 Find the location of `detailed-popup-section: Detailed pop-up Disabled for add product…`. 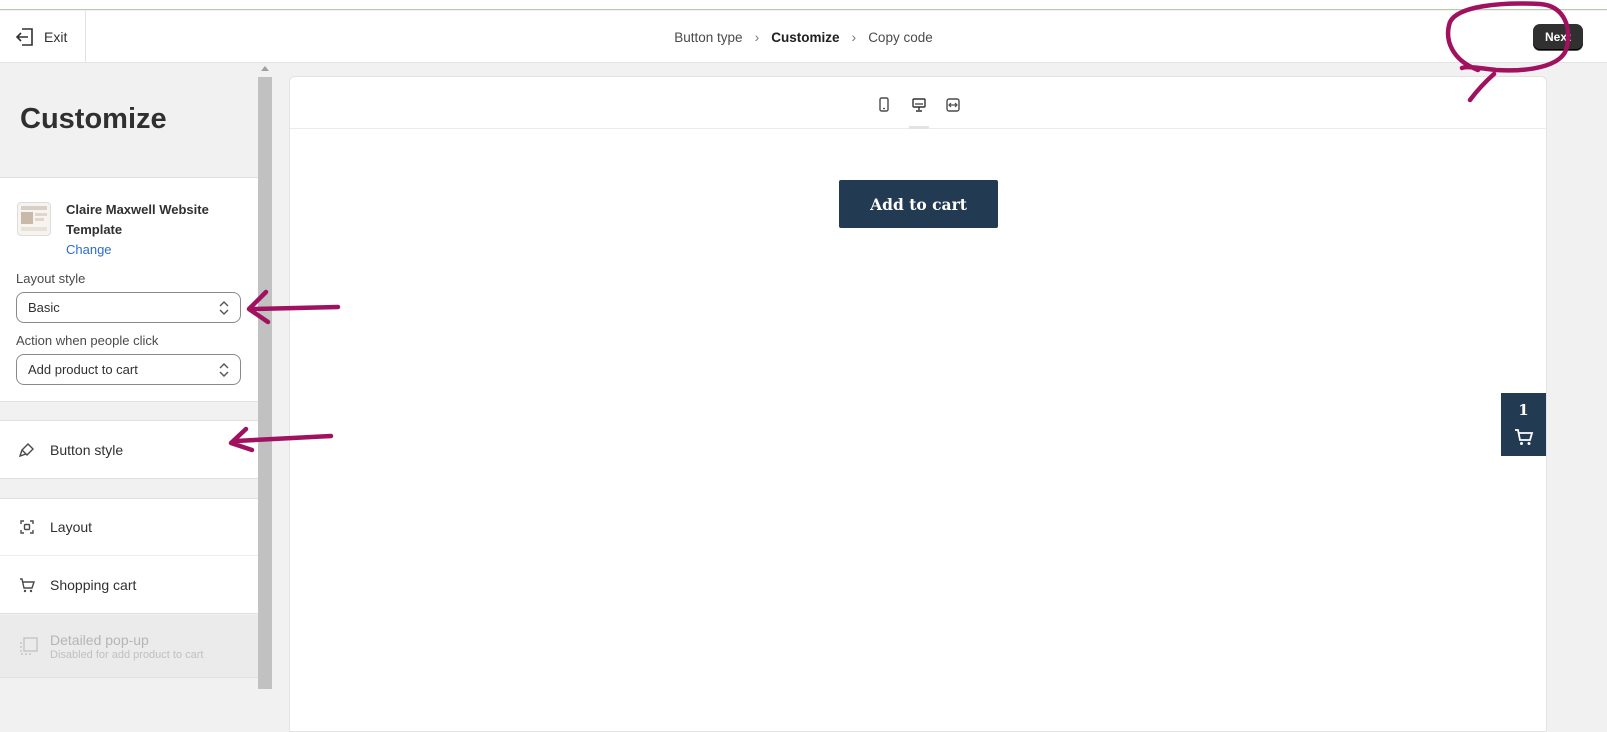

detailed-popup-section: Detailed pop-up Disabled for add product… is located at coordinates (132, 646).